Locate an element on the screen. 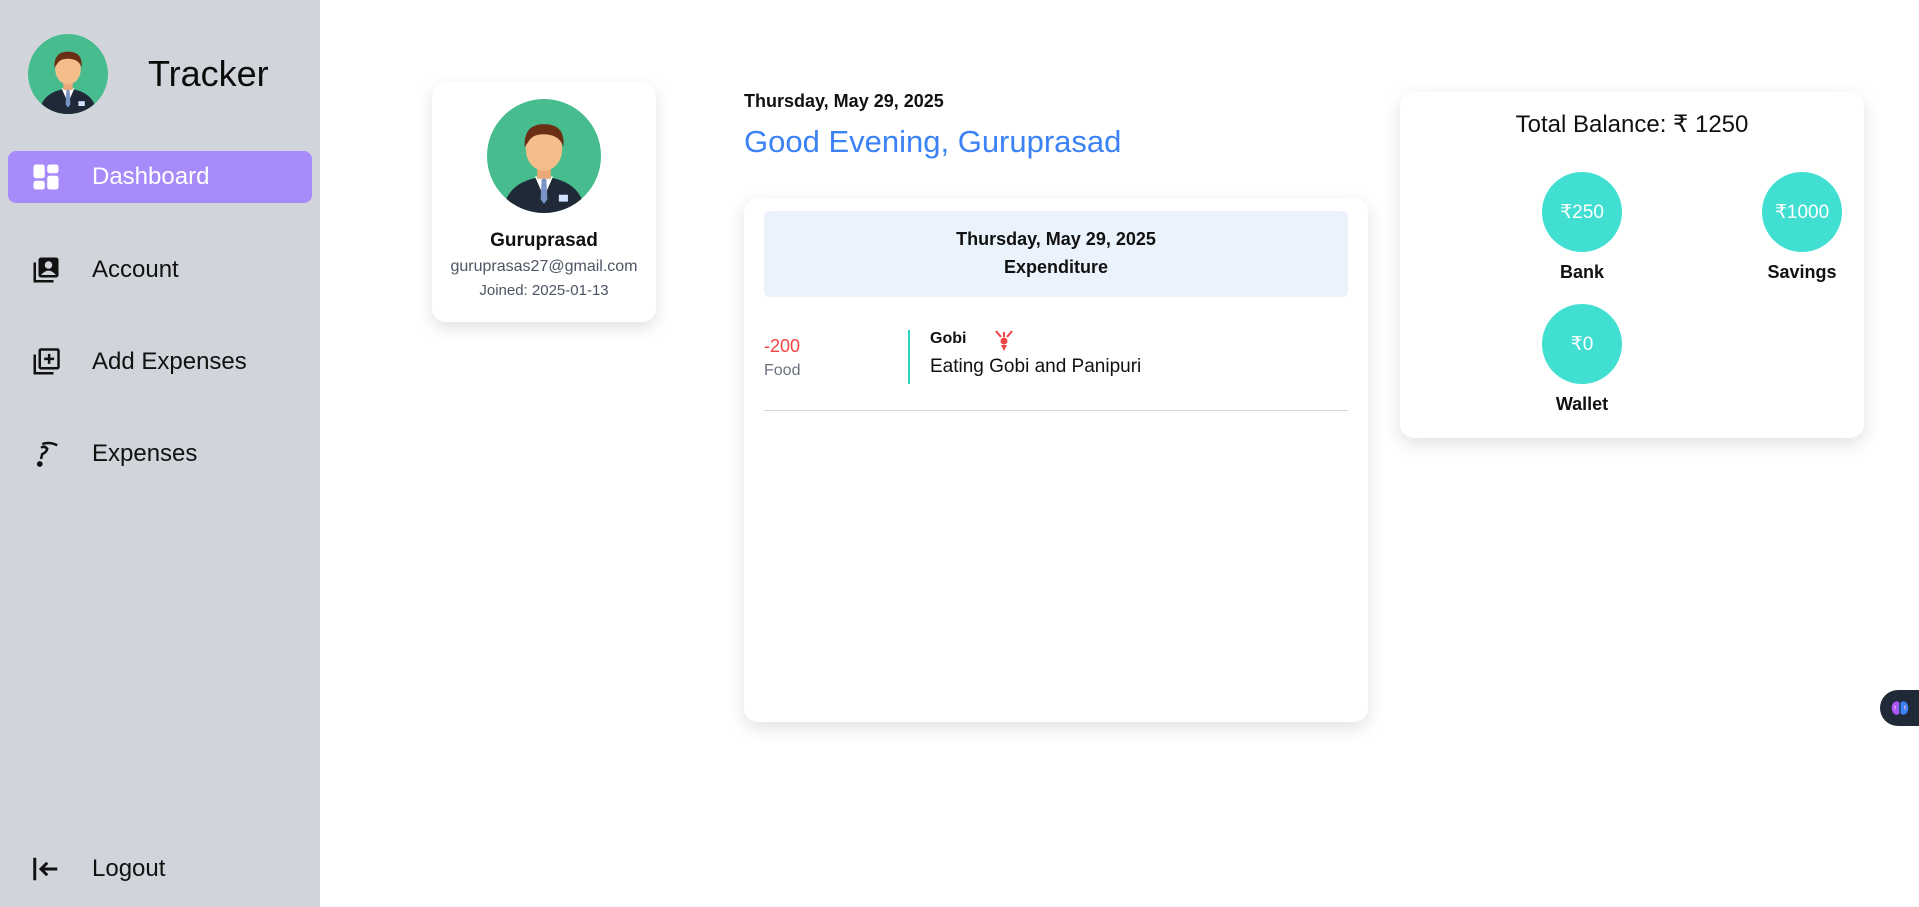  brain-icon is located at coordinates (1899, 708).